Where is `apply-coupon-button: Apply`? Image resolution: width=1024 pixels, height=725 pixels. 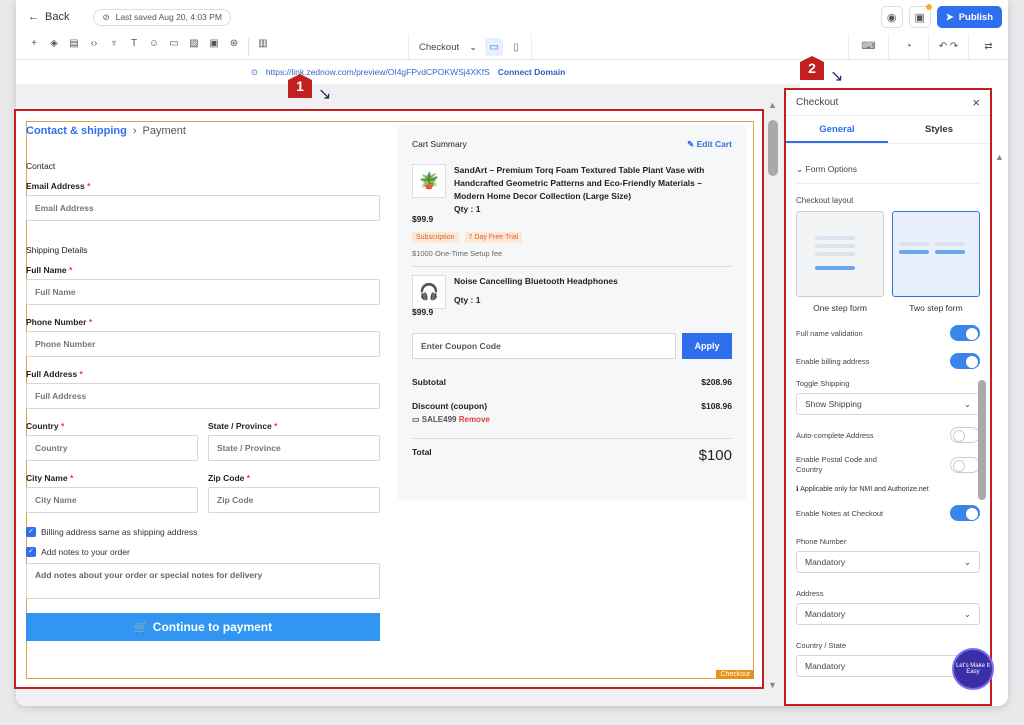 apply-coupon-button: Apply is located at coordinates (707, 346).